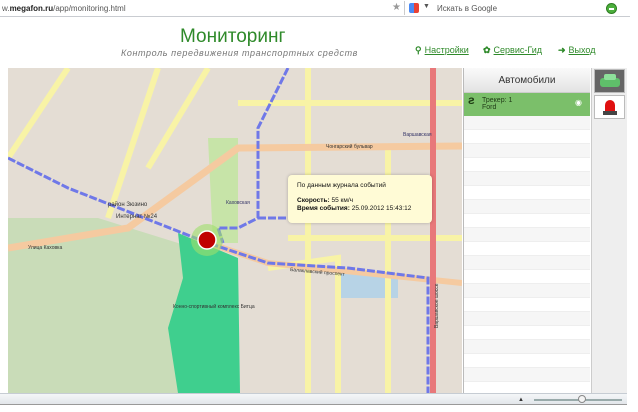  What do you see at coordinates (487, 50) in the screenshot?
I see `gear-icon: ✿` at bounding box center [487, 50].